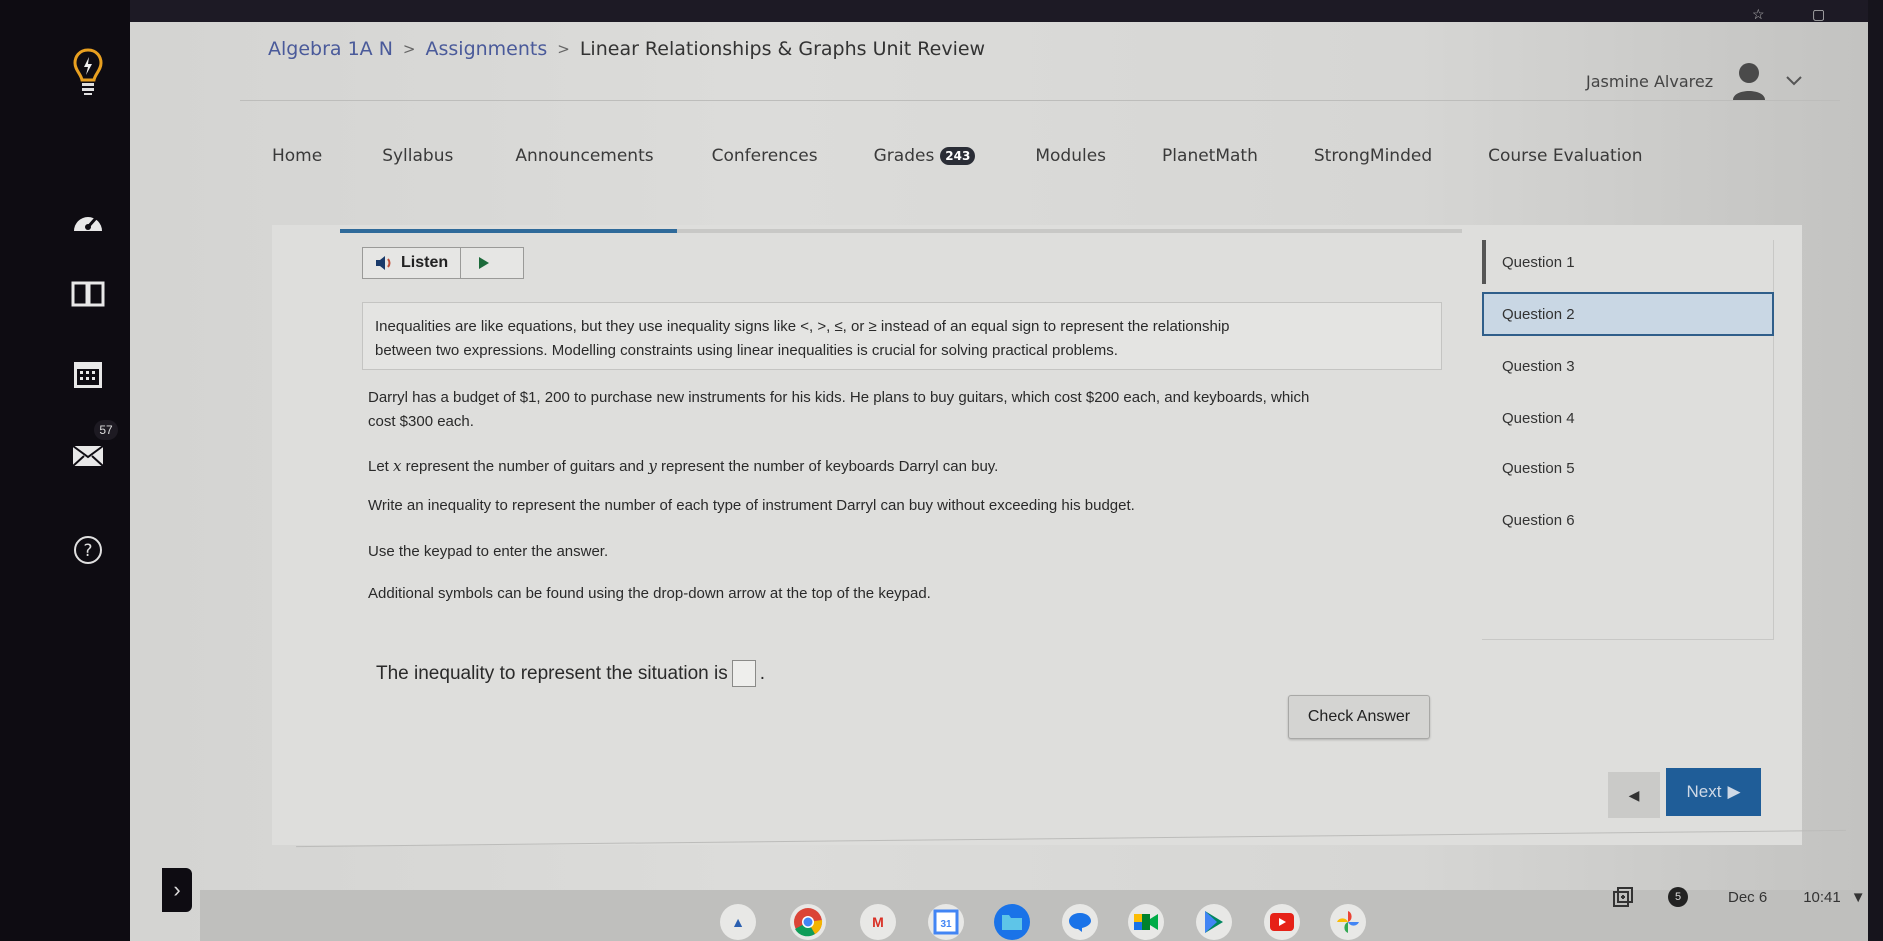 This screenshot has height=941, width=1883. What do you see at coordinates (381, 466) in the screenshot?
I see `variable-text: Let` at bounding box center [381, 466].